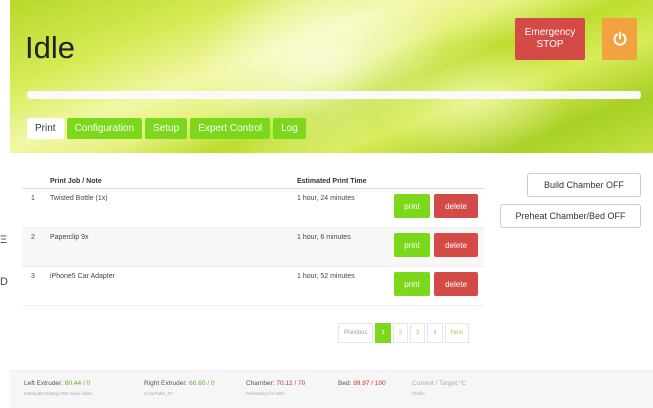  What do you see at coordinates (4, 282) in the screenshot?
I see `edge-fragment-2: D` at bounding box center [4, 282].